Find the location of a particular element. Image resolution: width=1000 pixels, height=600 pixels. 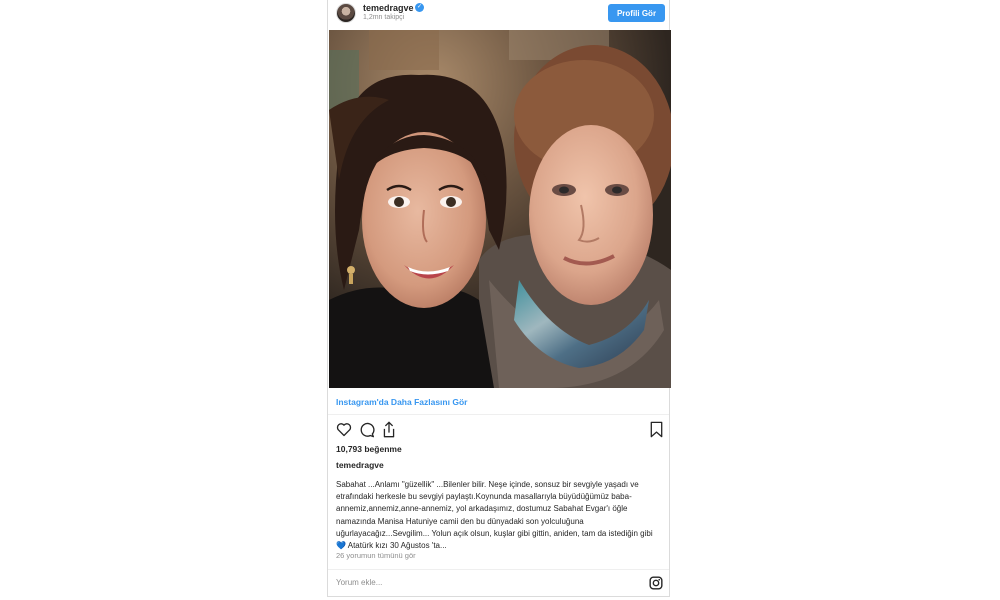

blue-heart-emoji: 💙 is located at coordinates (341, 546).